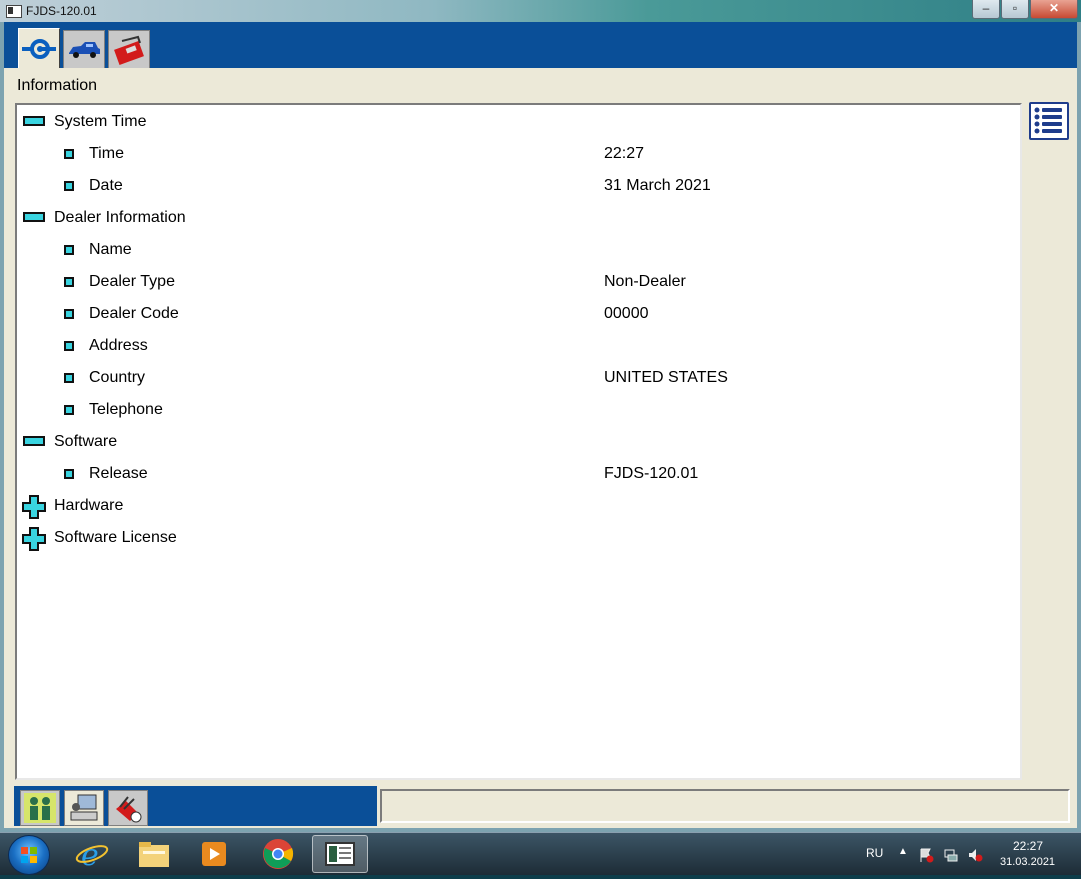  I want to click on tree-value: 00000, so click(626, 313).